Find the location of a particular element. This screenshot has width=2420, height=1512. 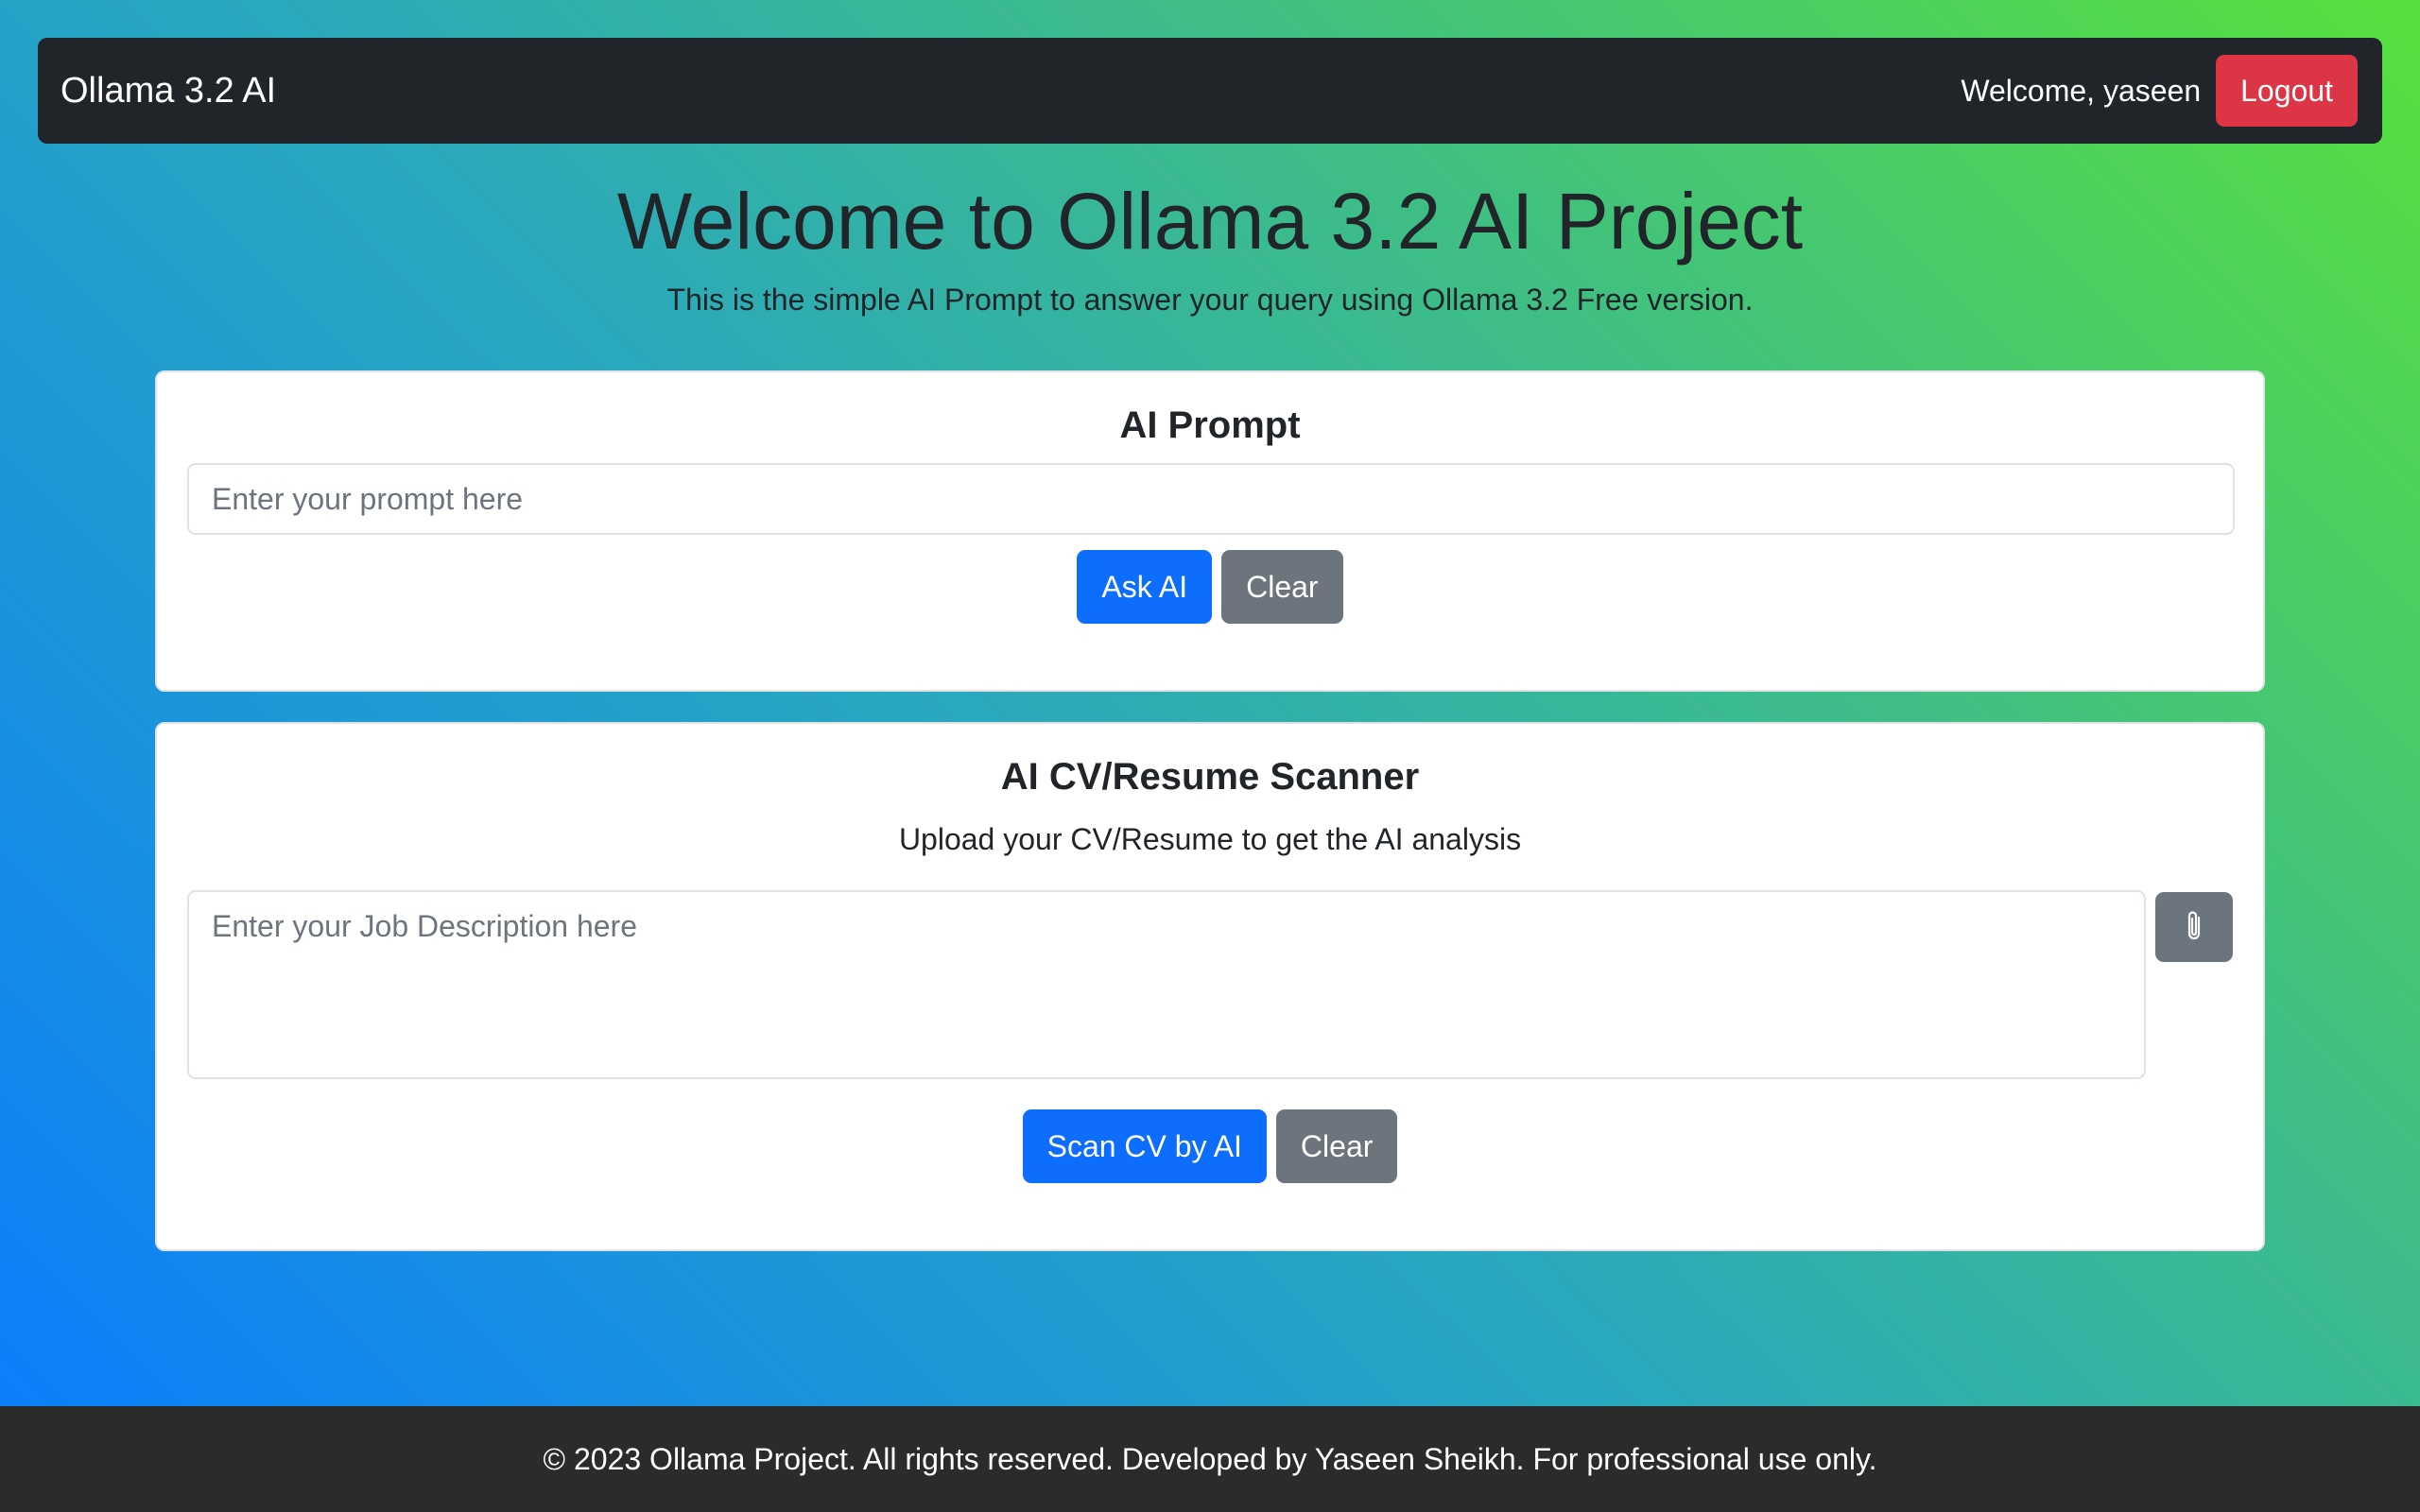

navbar-user-area: Welcome, yaseen Logout is located at coordinates (2159, 91).